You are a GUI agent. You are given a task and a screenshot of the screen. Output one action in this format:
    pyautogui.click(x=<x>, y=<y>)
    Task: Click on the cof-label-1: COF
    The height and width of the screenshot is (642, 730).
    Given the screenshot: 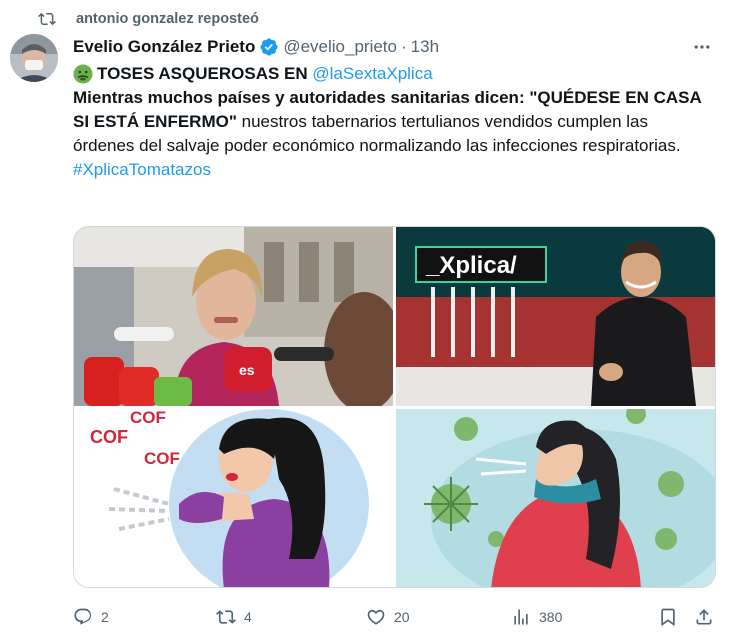 What is the action you would take?
    pyautogui.click(x=109, y=437)
    